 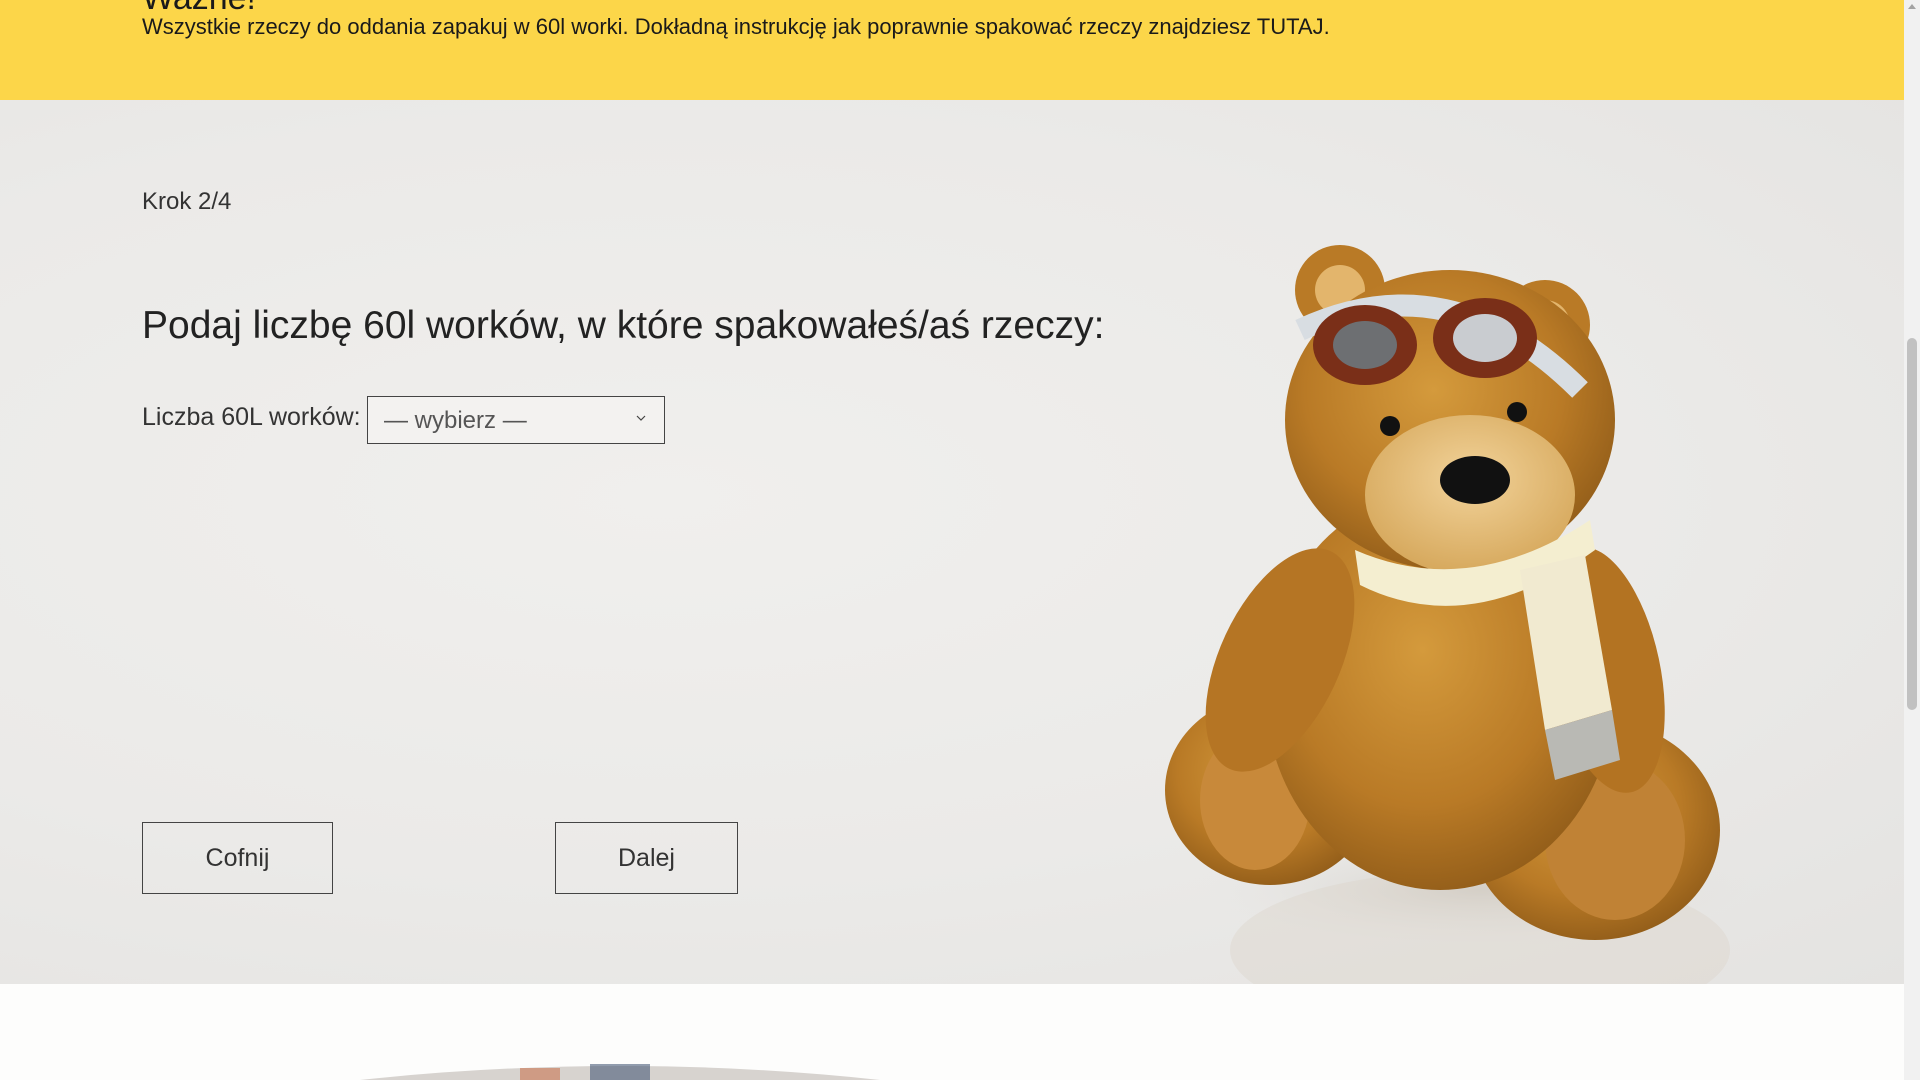 I want to click on scroll-up-arrow-icon, so click(x=1912, y=6).